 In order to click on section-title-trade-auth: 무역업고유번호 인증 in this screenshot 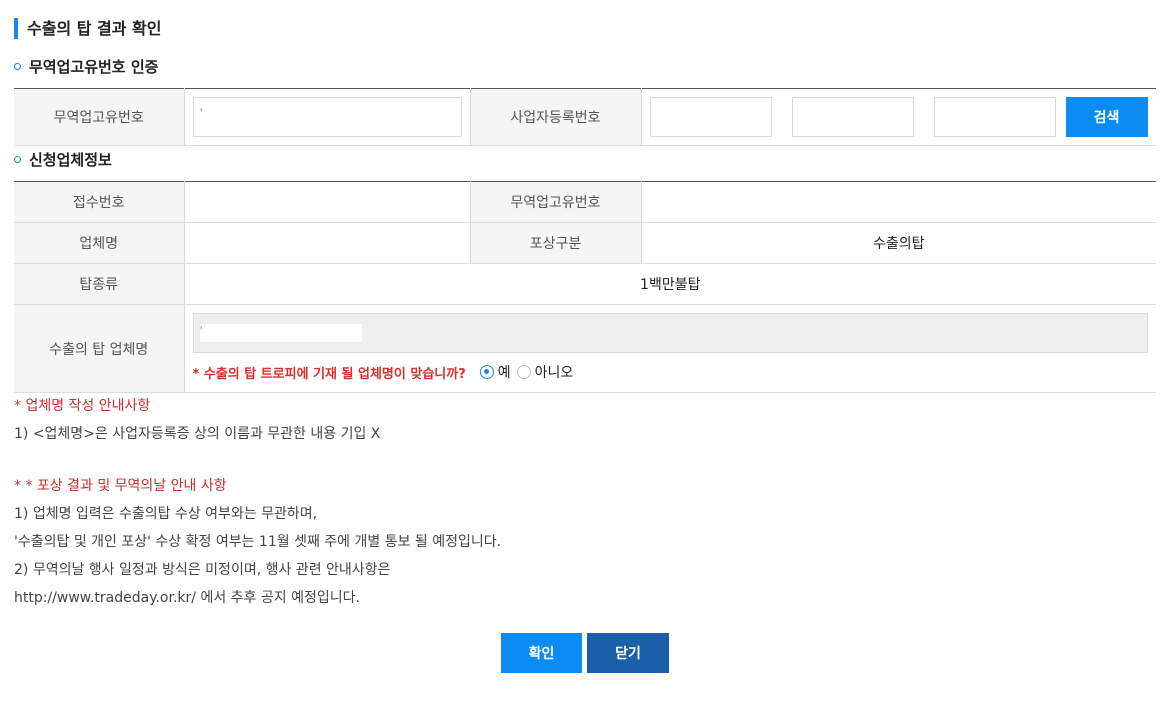, I will do `click(86, 67)`.